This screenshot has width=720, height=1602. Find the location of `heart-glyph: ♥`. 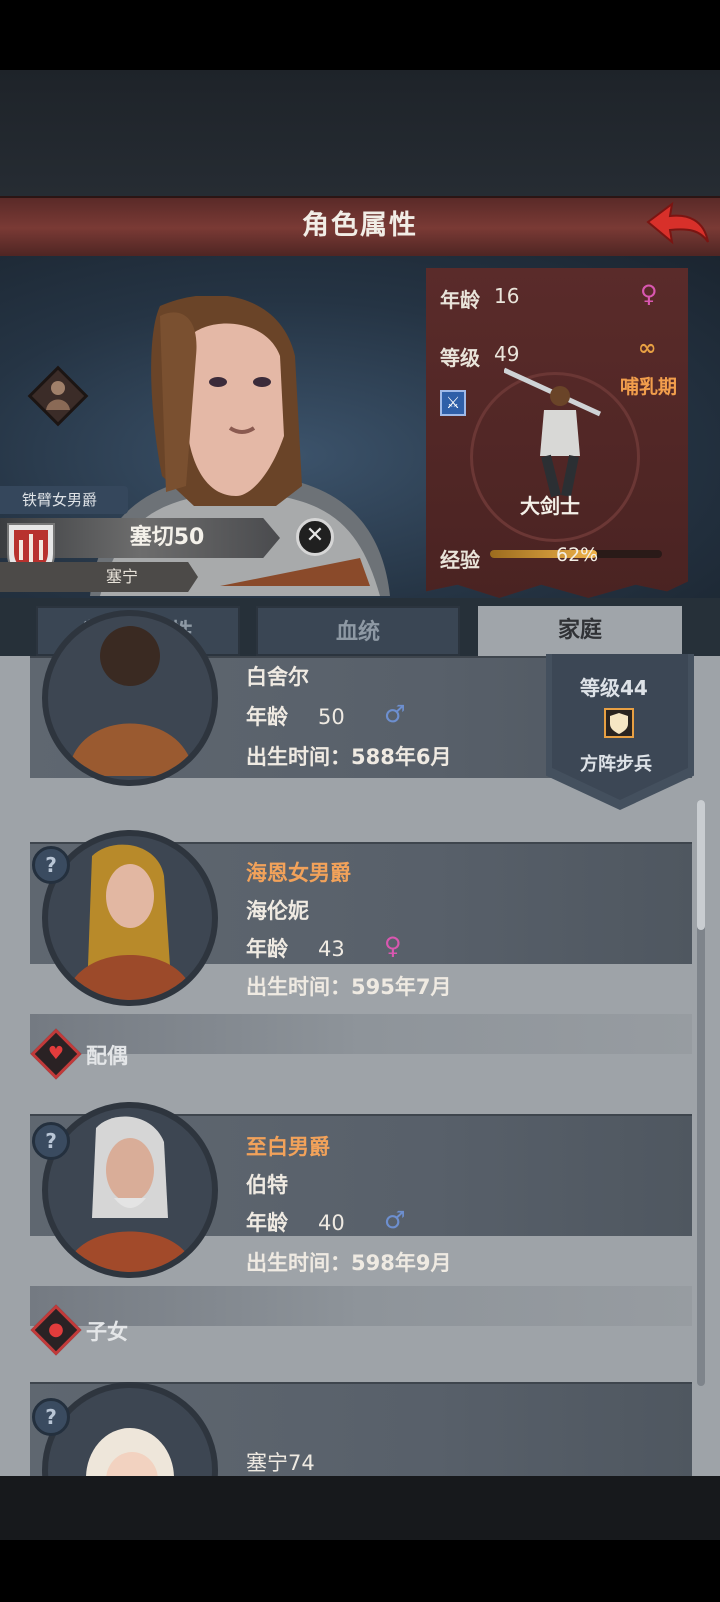

heart-glyph: ♥ is located at coordinates (56, 1053).